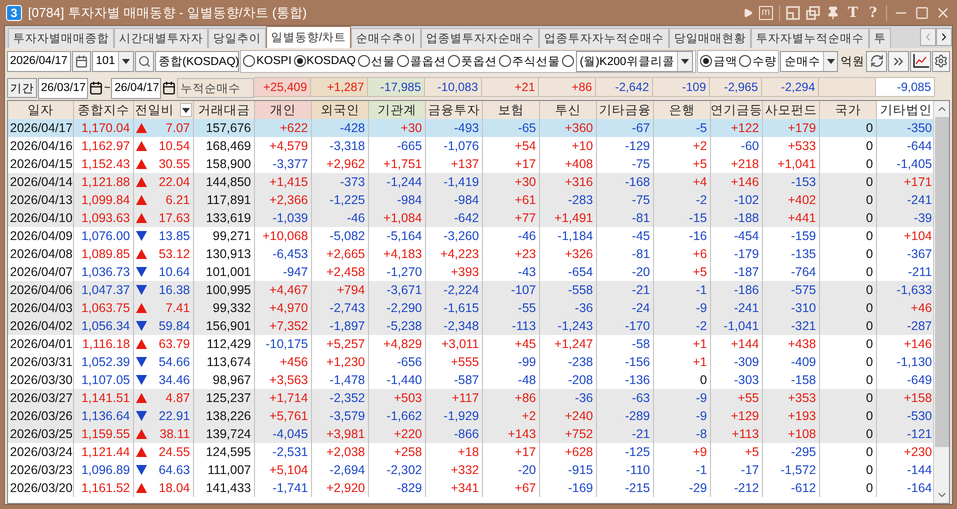 This screenshot has width=957, height=509. What do you see at coordinates (104, 110) in the screenshot?
I see `column-header: 종합지수` at bounding box center [104, 110].